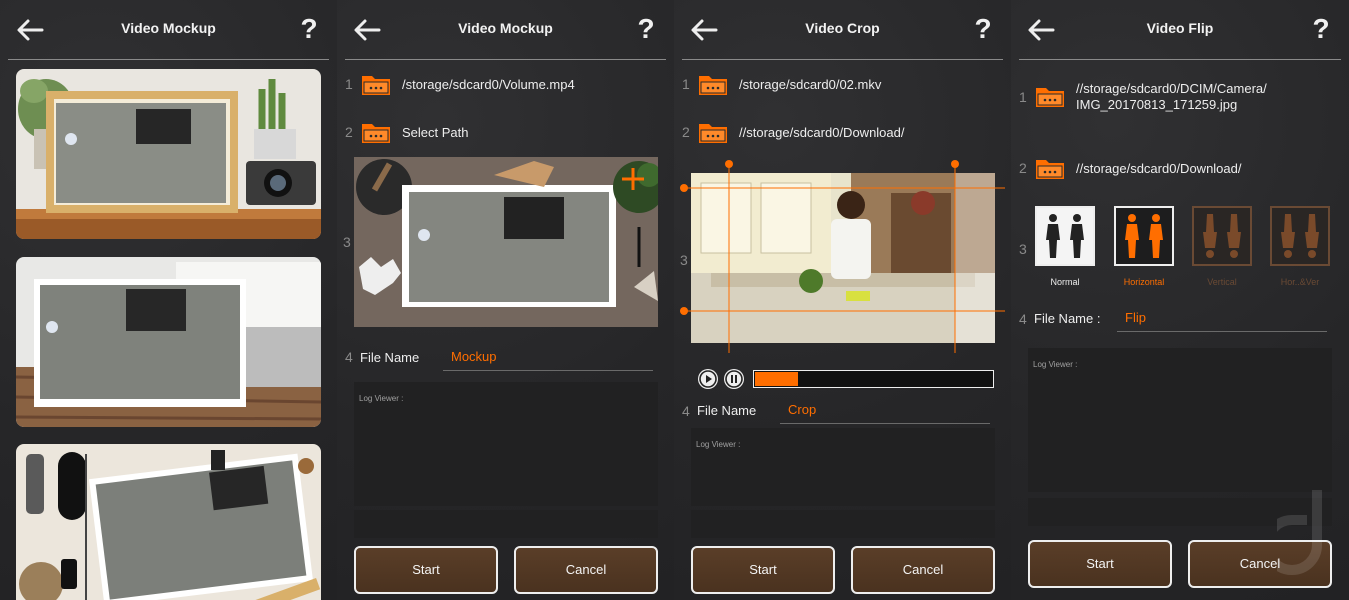 This screenshot has width=1349, height=600. I want to click on play-icon, so click(708, 379).